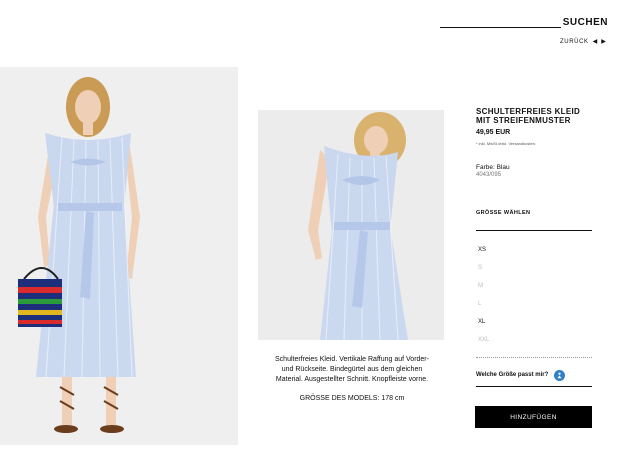 This screenshot has width=620, height=457. What do you see at coordinates (560, 375) in the screenshot?
I see `person-icon` at bounding box center [560, 375].